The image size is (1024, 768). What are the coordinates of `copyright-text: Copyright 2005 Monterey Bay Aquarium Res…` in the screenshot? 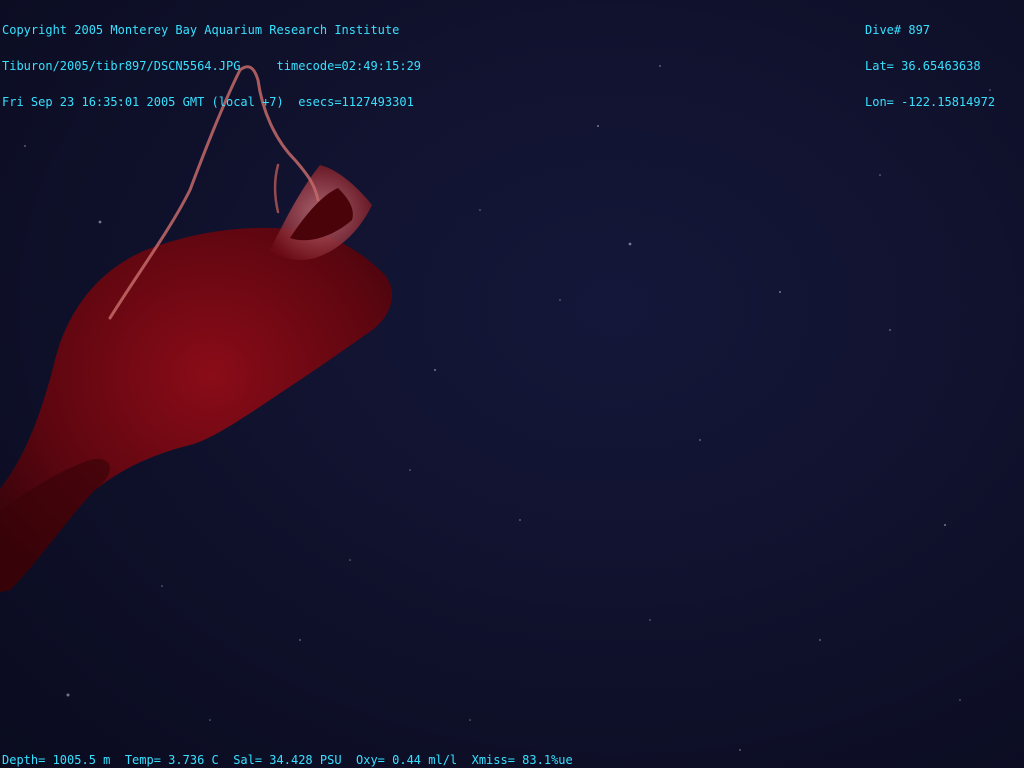 It's located at (201, 30).